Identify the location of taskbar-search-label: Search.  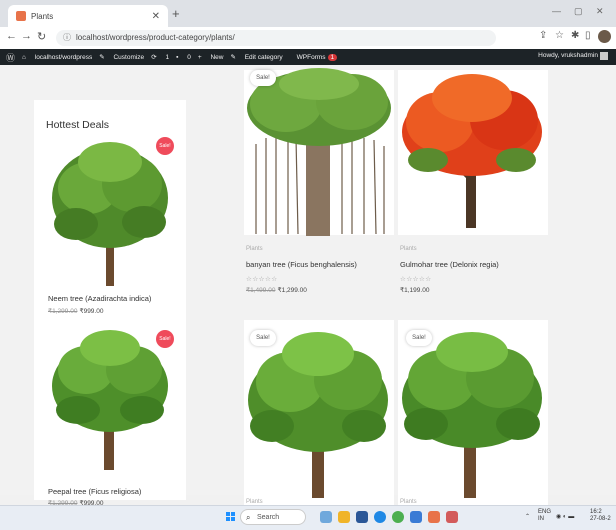
(268, 517).